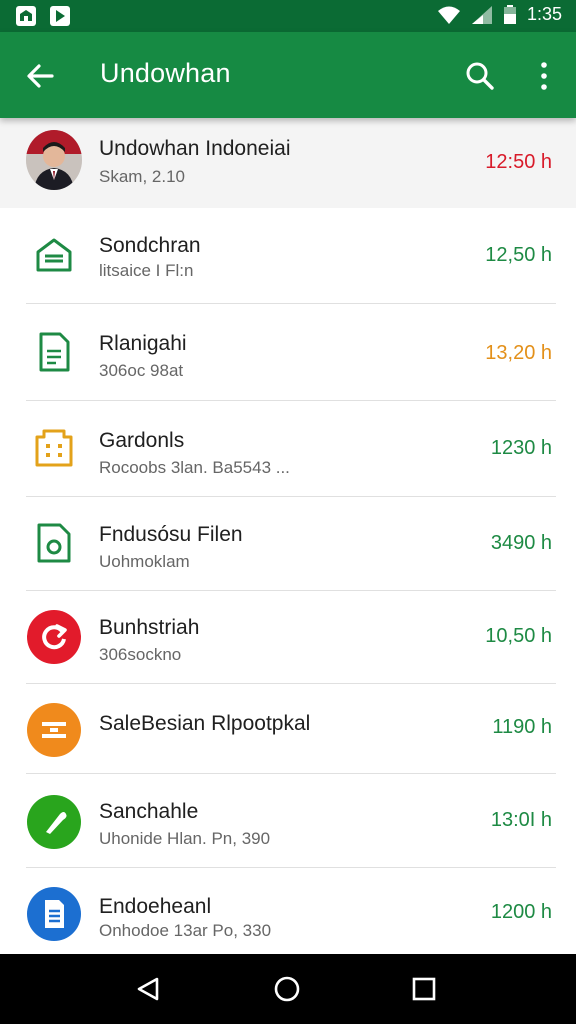  What do you see at coordinates (481, 14) in the screenshot?
I see `signal-icon` at bounding box center [481, 14].